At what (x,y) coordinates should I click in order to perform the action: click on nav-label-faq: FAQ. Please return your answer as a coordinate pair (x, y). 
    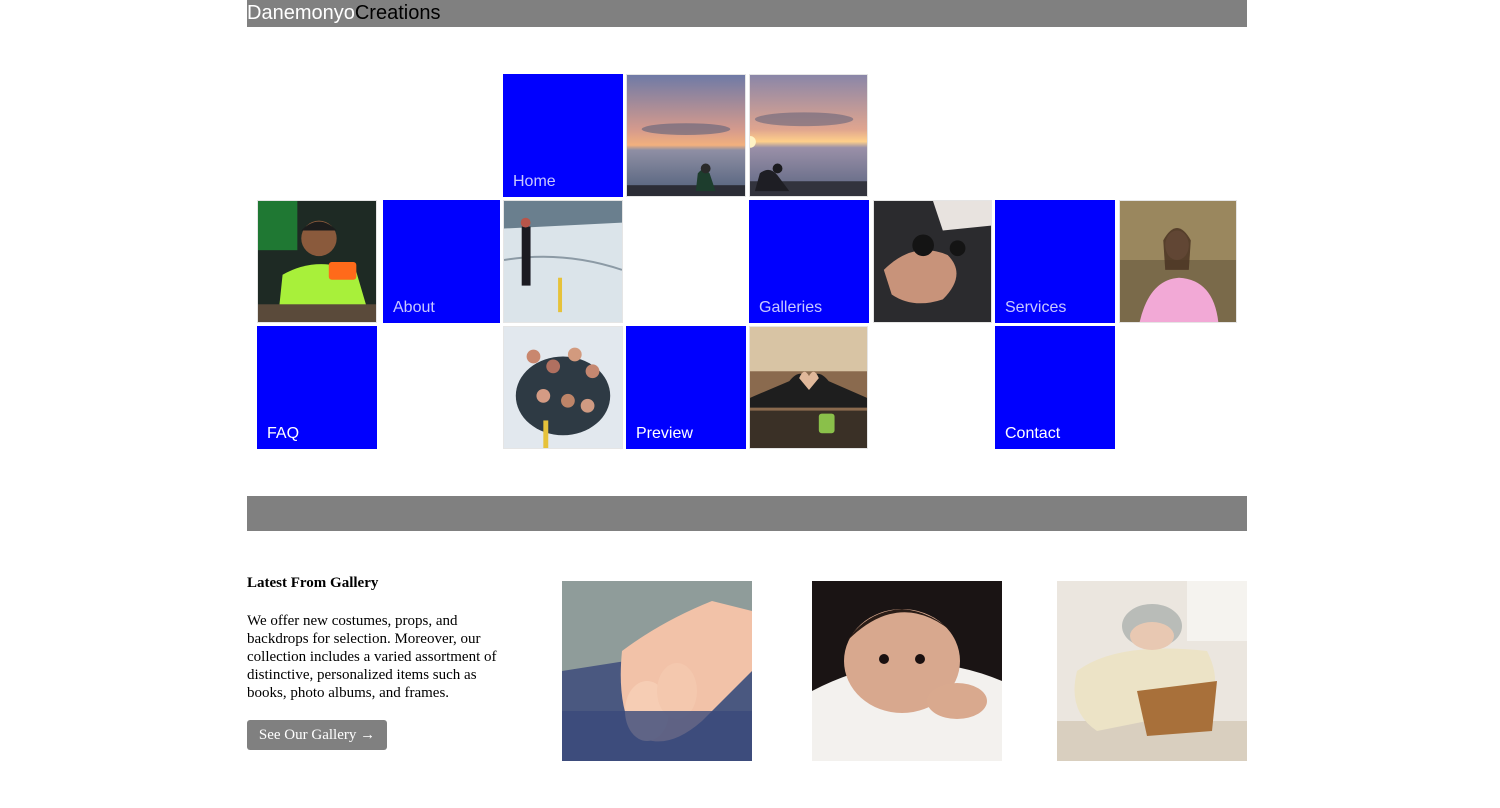
    Looking at the image, I should click on (283, 433).